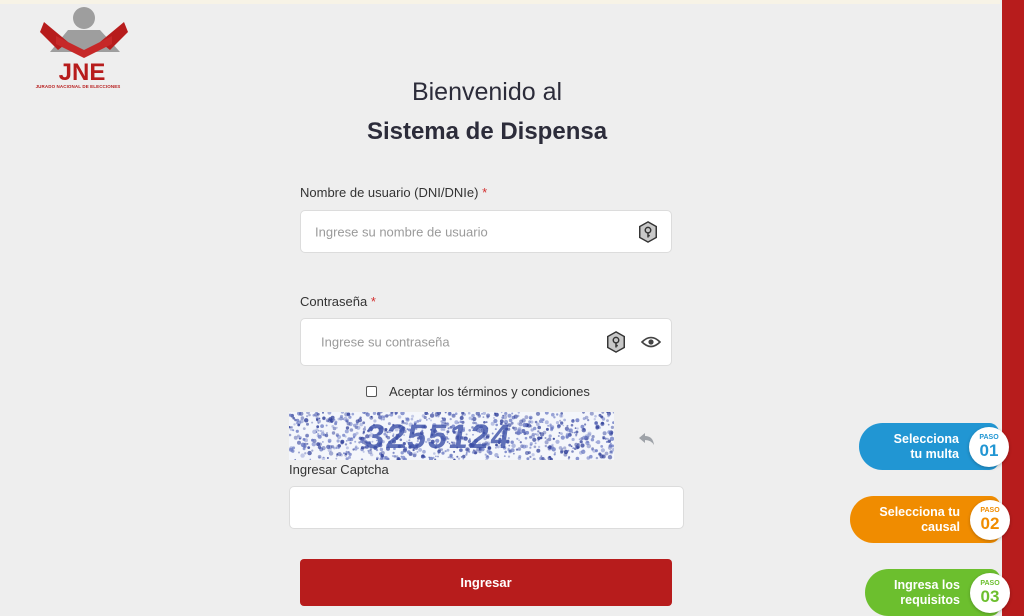  What do you see at coordinates (989, 450) in the screenshot?
I see `step-1-number: 01` at bounding box center [989, 450].